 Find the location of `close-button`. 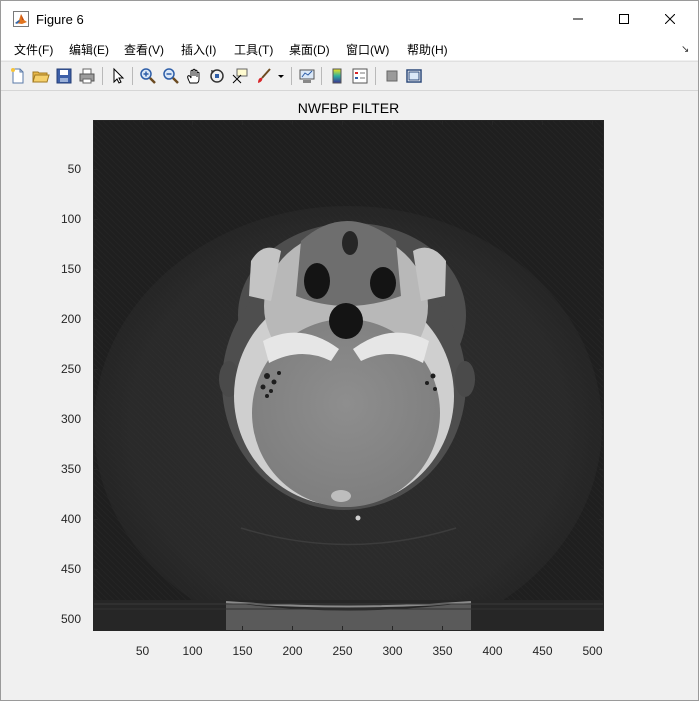

close-button is located at coordinates (670, 19).